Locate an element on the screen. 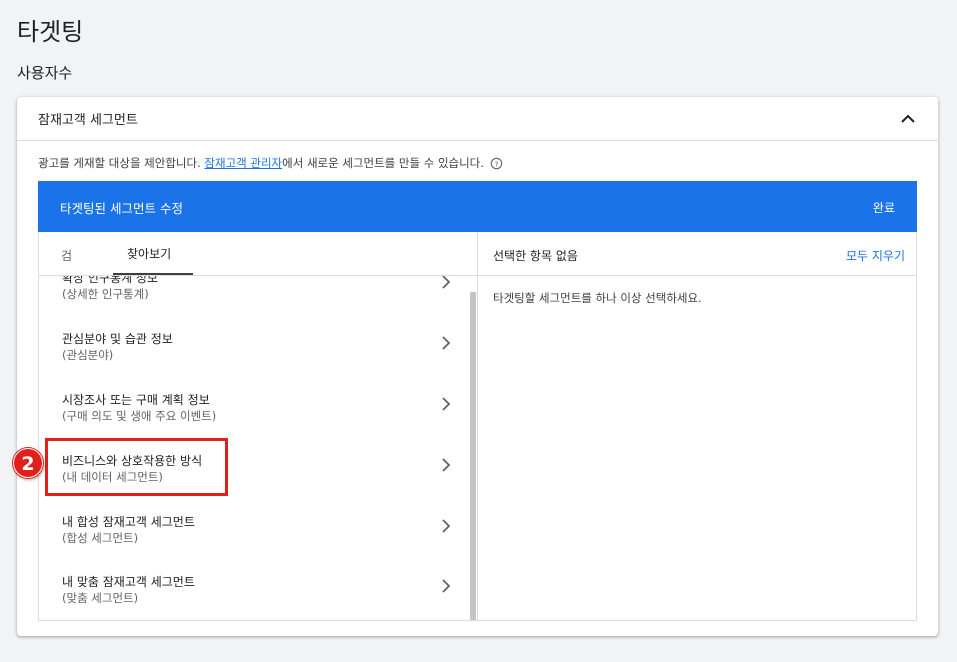 This screenshot has width=957, height=662. item-title: 관심분야 및 습관 정보 is located at coordinates (117, 339).